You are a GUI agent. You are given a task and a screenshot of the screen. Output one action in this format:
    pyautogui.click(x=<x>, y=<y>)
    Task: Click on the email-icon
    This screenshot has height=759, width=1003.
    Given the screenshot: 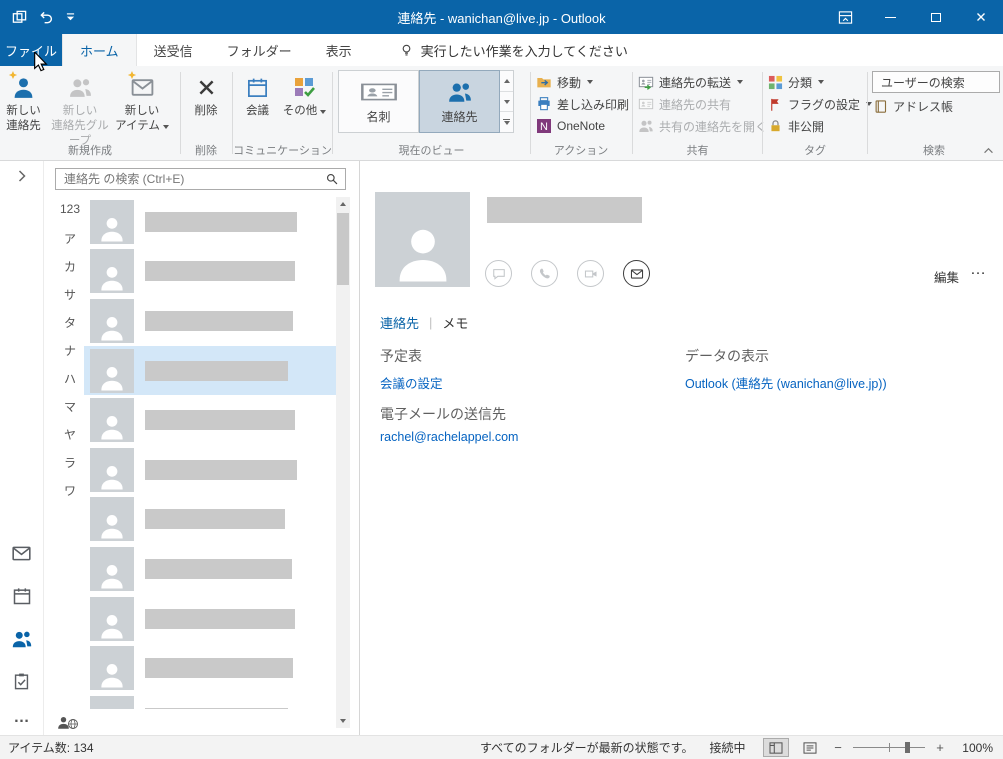 What is the action you would take?
    pyautogui.click(x=636, y=273)
    